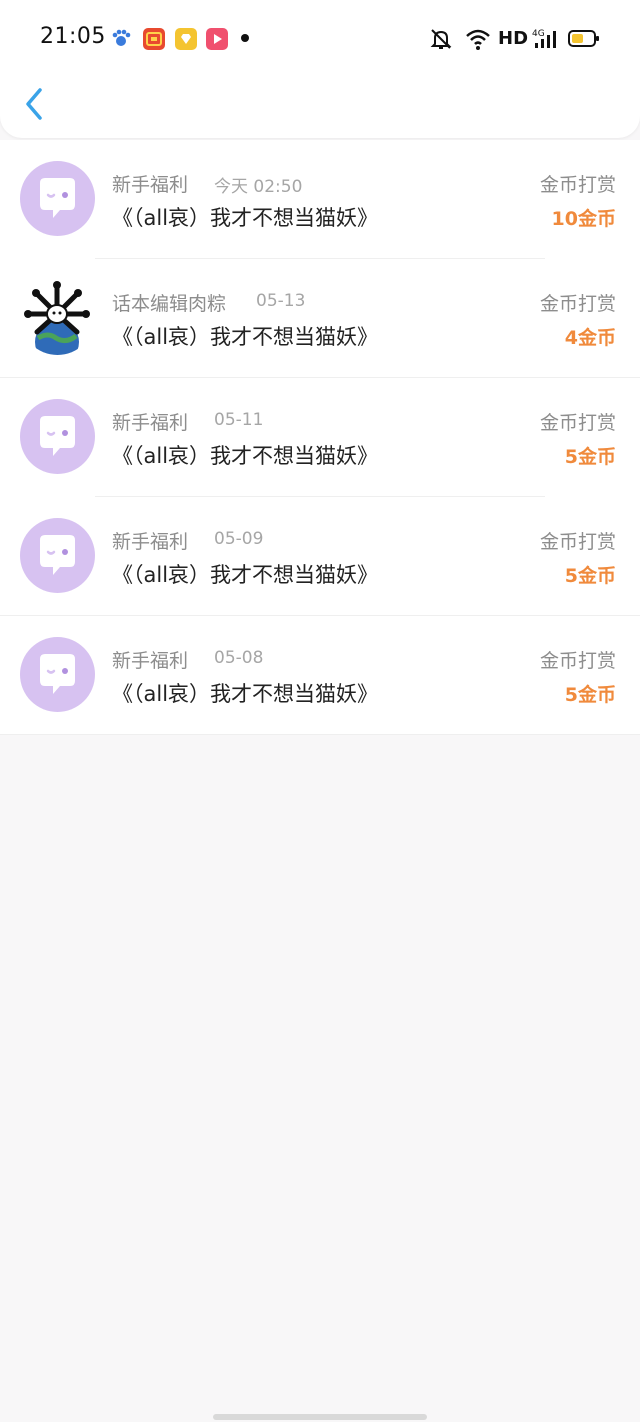 Image resolution: width=640 pixels, height=1422 pixels. I want to click on list-item: 新手福利 05-08 《（all哀）我才不想当猫妖》 金币打赏 5金币, so click(320, 675).